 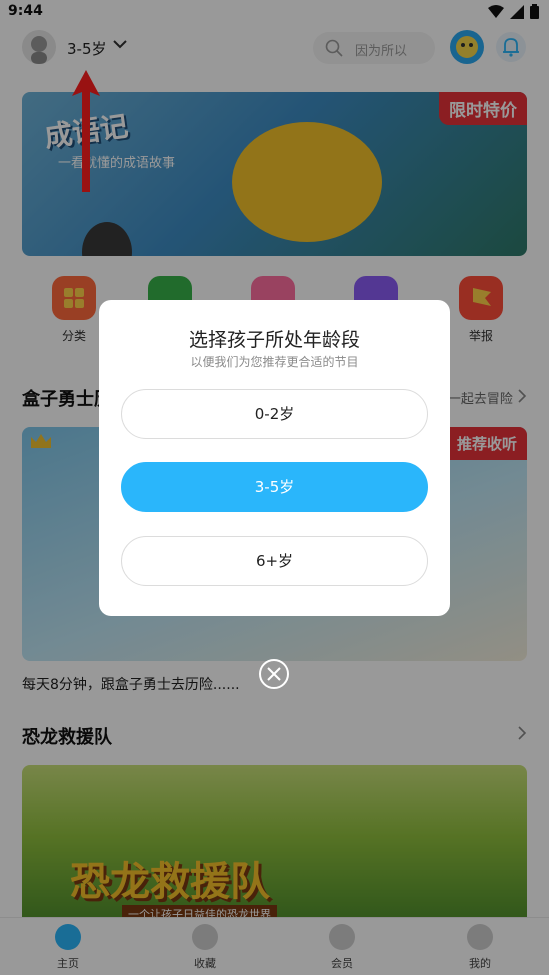 I want to click on close-dialog-button, so click(x=274, y=674).